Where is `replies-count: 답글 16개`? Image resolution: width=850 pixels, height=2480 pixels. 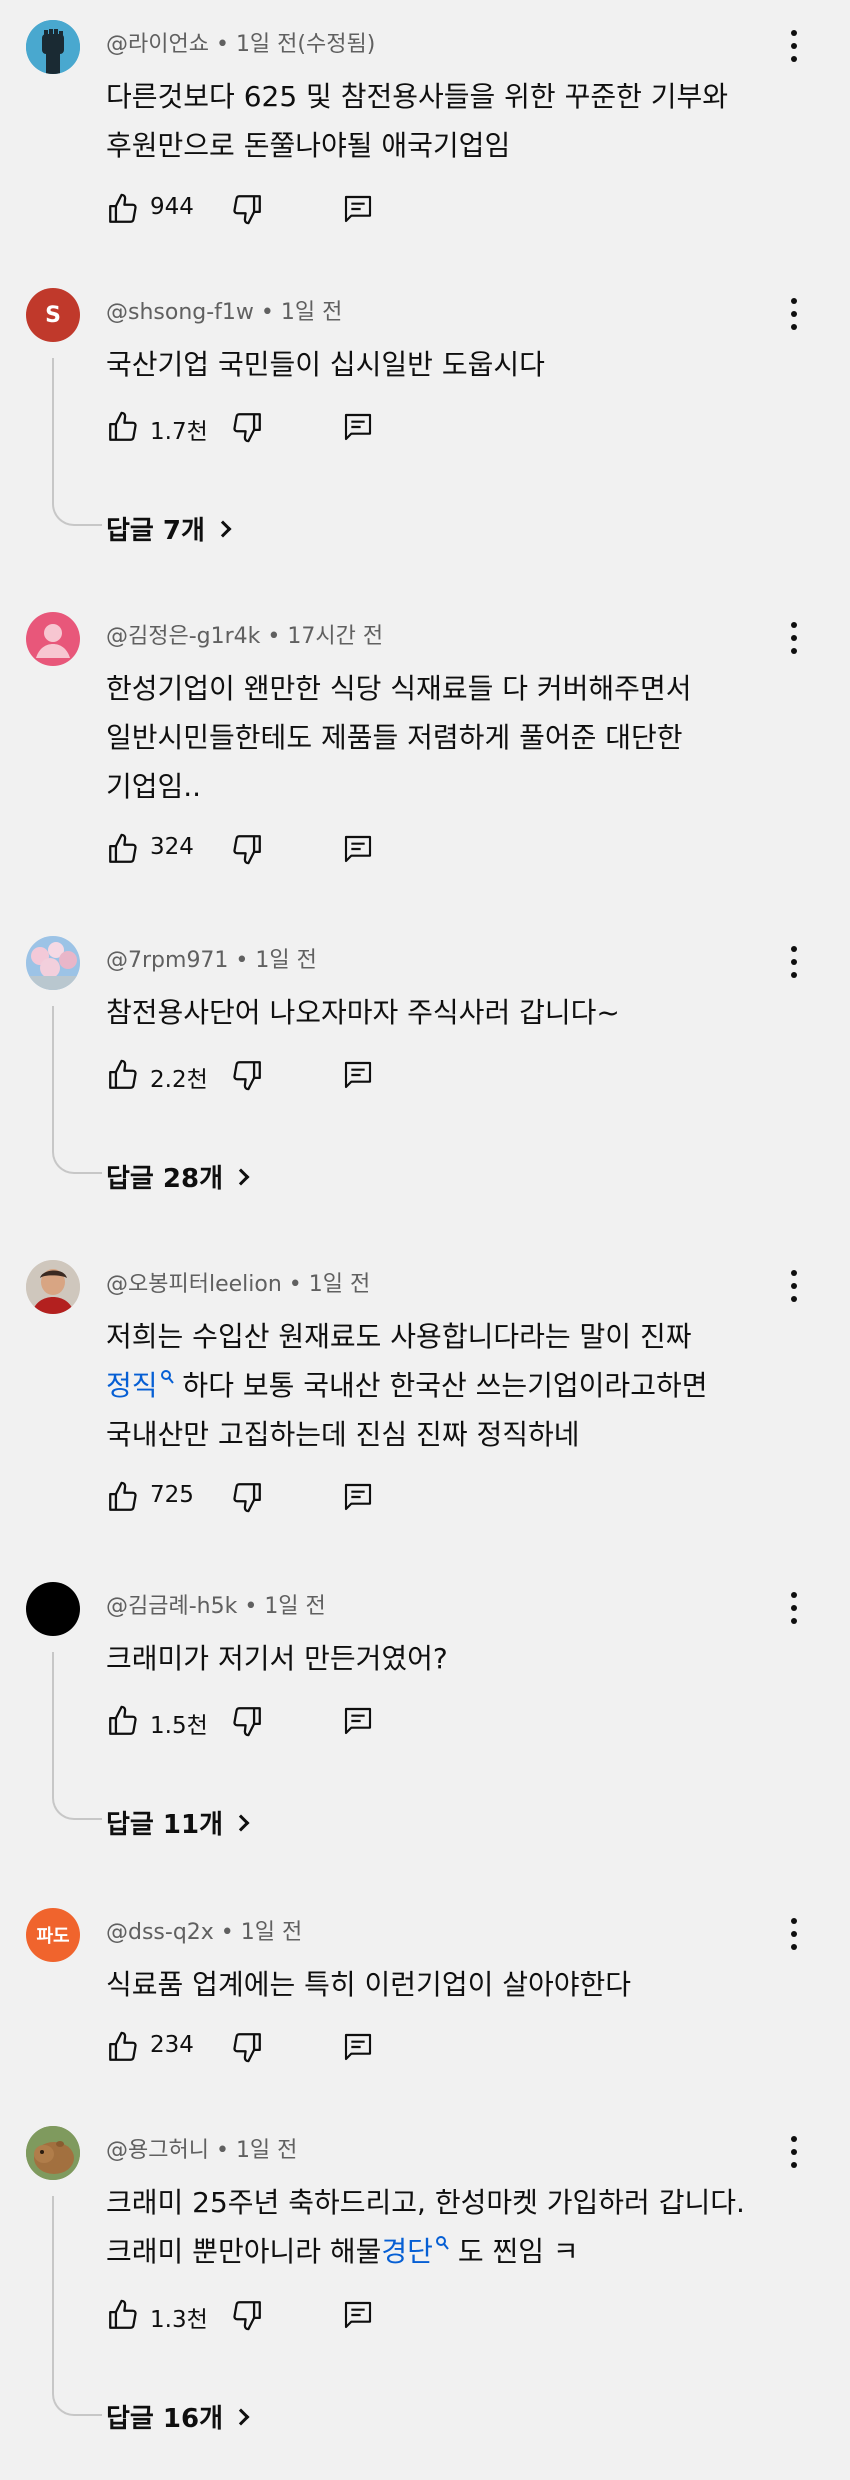 replies-count: 답글 16개 is located at coordinates (164, 2419).